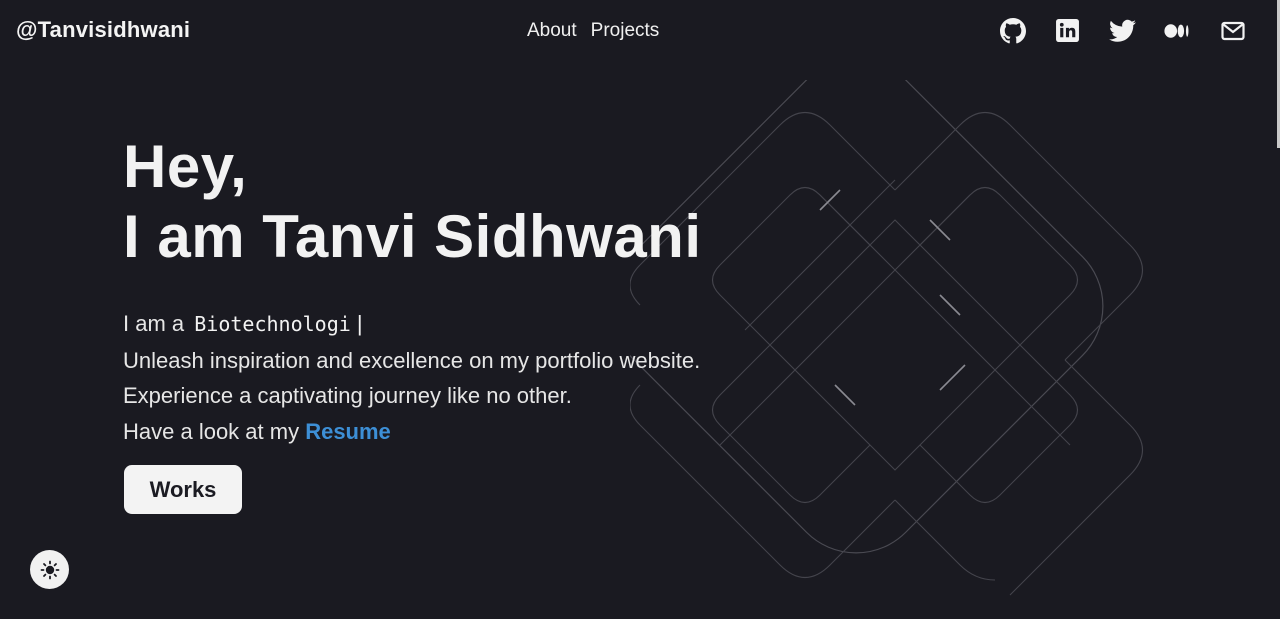 Image resolution: width=1280 pixels, height=619 pixels. What do you see at coordinates (412, 236) in the screenshot?
I see `name-heading: I am Tanvi Sidhwani` at bounding box center [412, 236].